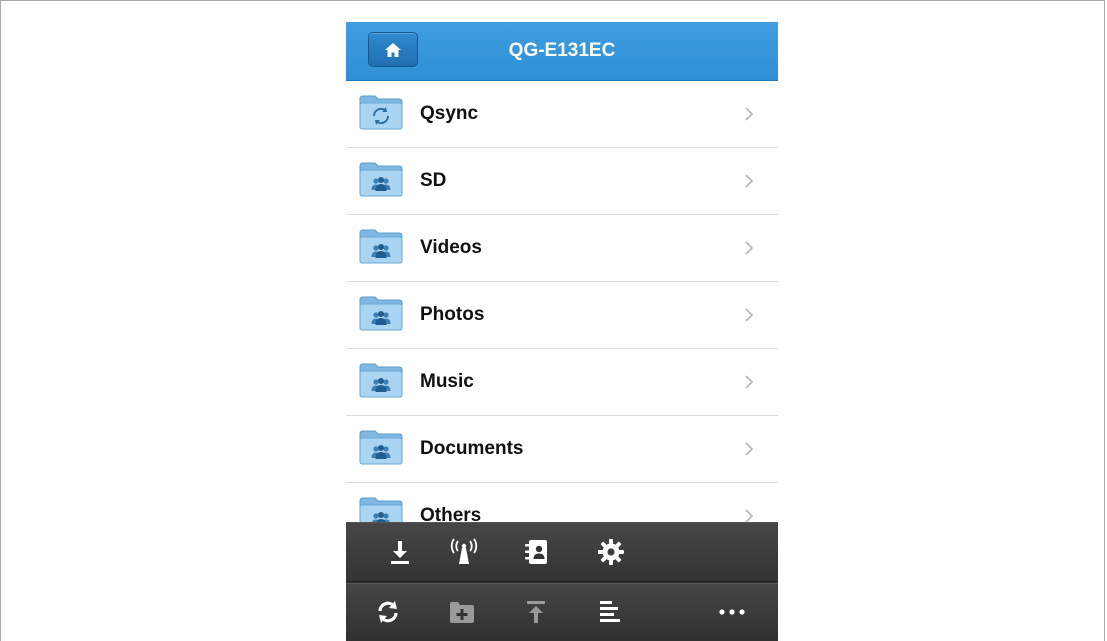  I want to click on refresh-button, so click(388, 612).